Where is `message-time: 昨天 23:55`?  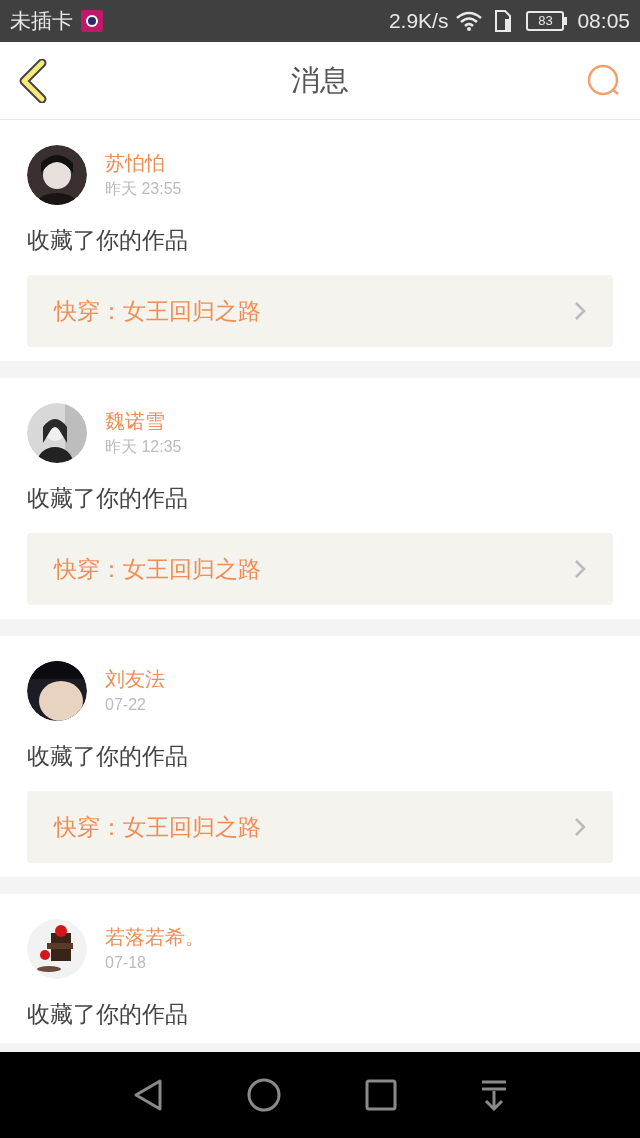
message-time: 昨天 23:55 is located at coordinates (143, 189).